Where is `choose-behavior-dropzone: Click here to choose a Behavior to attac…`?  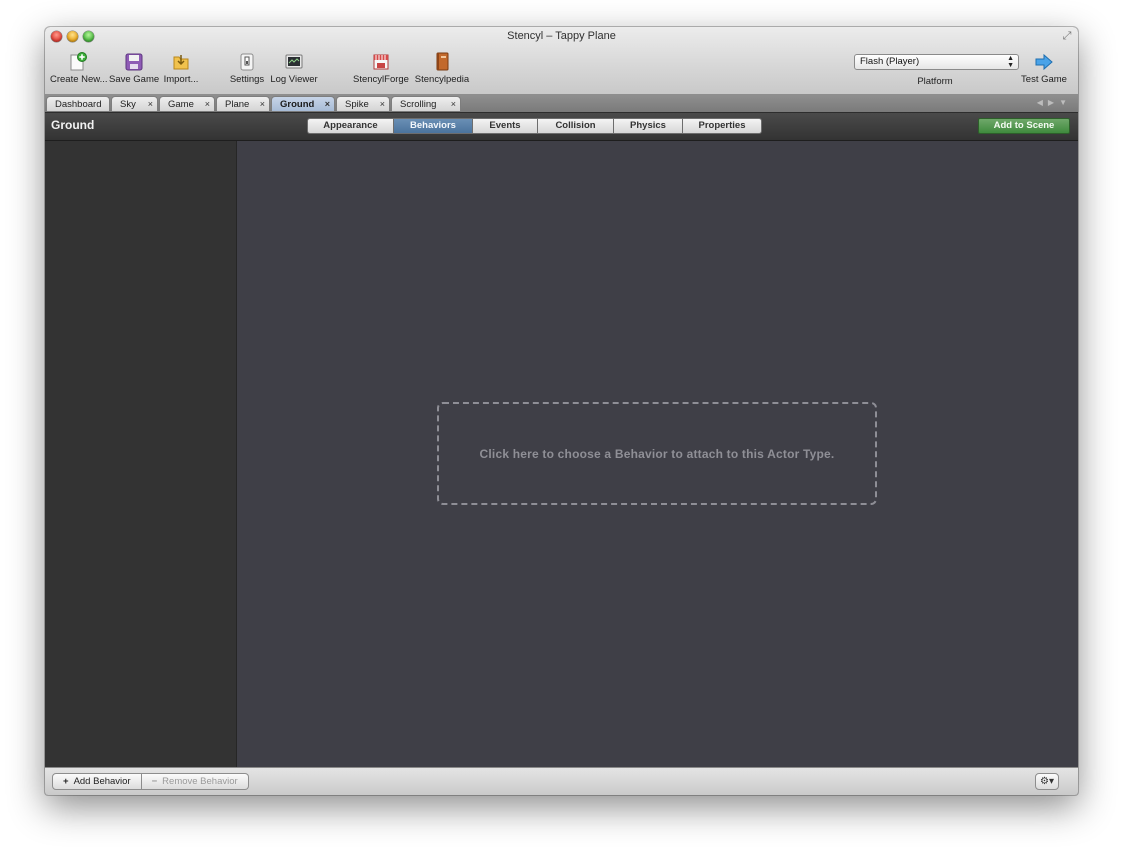 choose-behavior-dropzone: Click here to choose a Behavior to attac… is located at coordinates (657, 453).